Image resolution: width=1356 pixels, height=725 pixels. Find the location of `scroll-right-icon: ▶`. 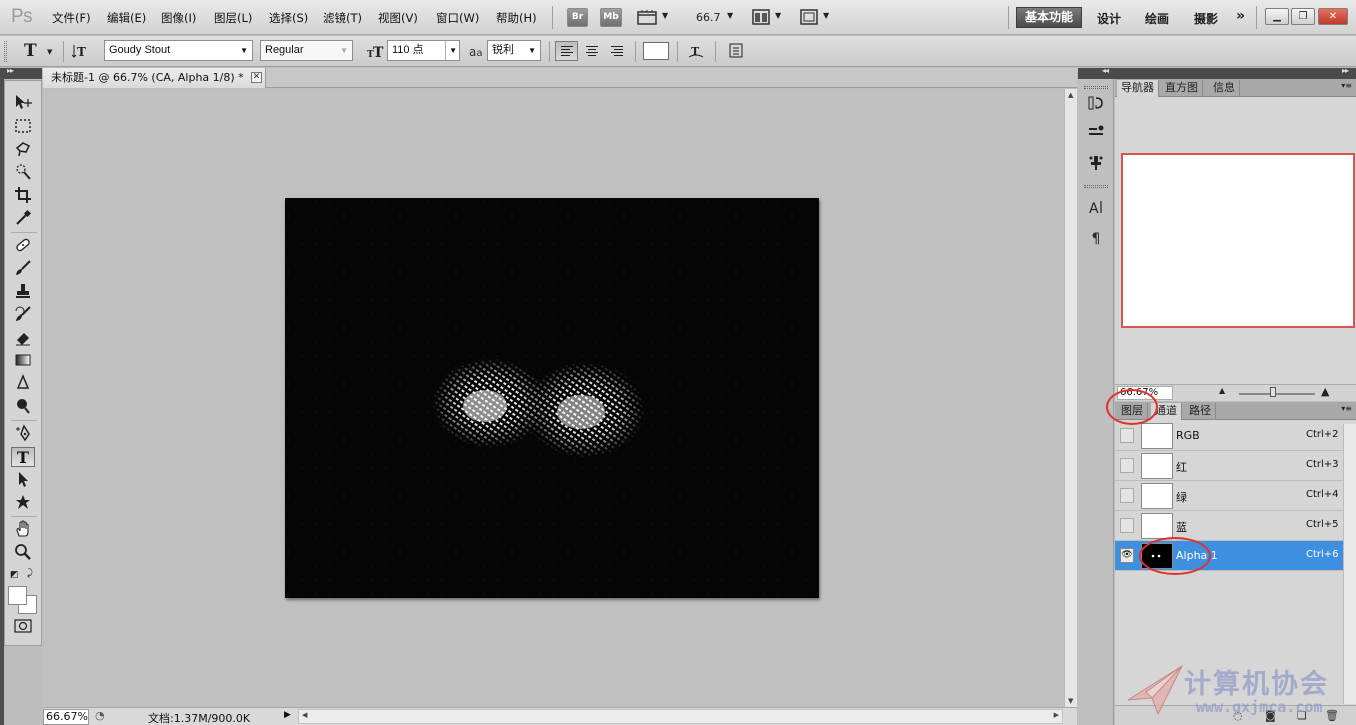

scroll-right-icon: ▶ is located at coordinates (1056, 715).